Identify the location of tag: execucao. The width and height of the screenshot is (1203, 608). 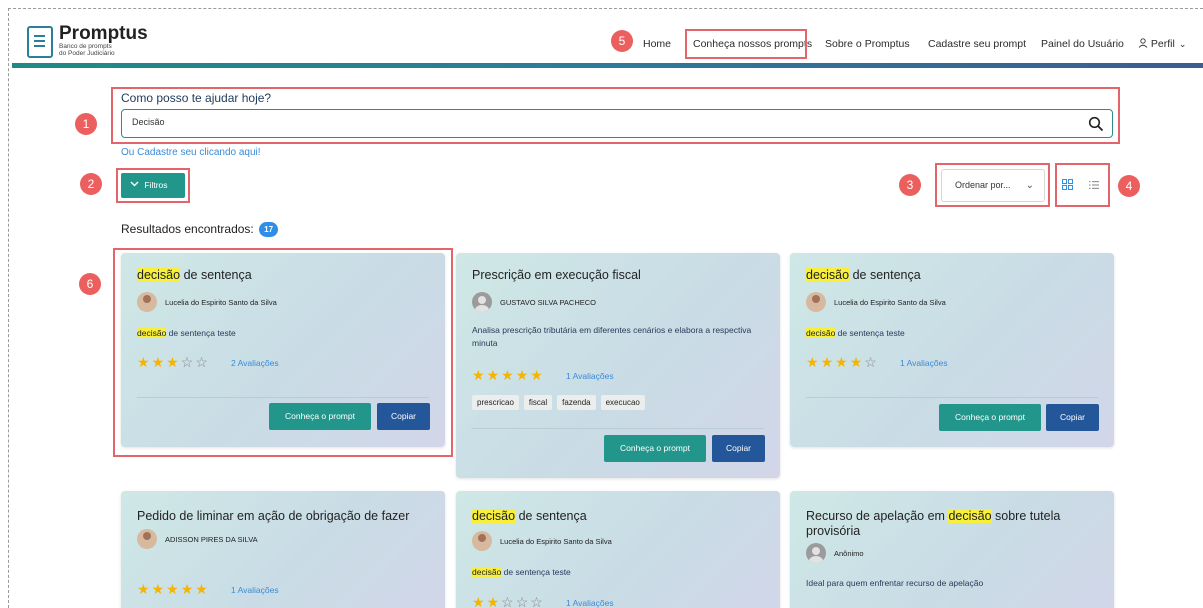
(622, 402).